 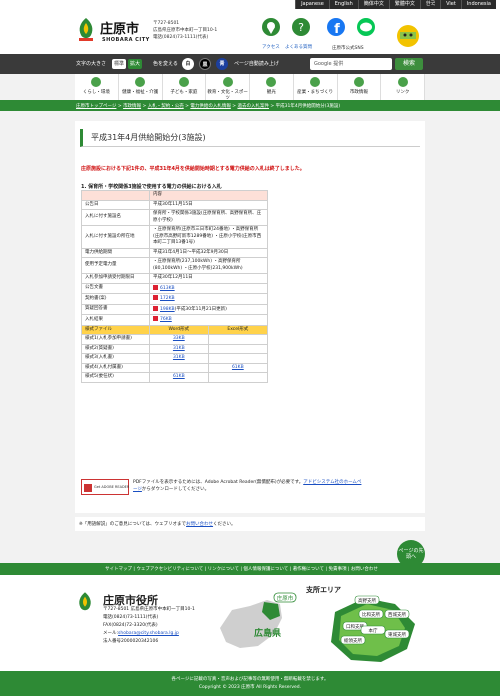 What do you see at coordinates (367, 600) in the screenshot?
I see `area-label: 高野支所` at bounding box center [367, 600].